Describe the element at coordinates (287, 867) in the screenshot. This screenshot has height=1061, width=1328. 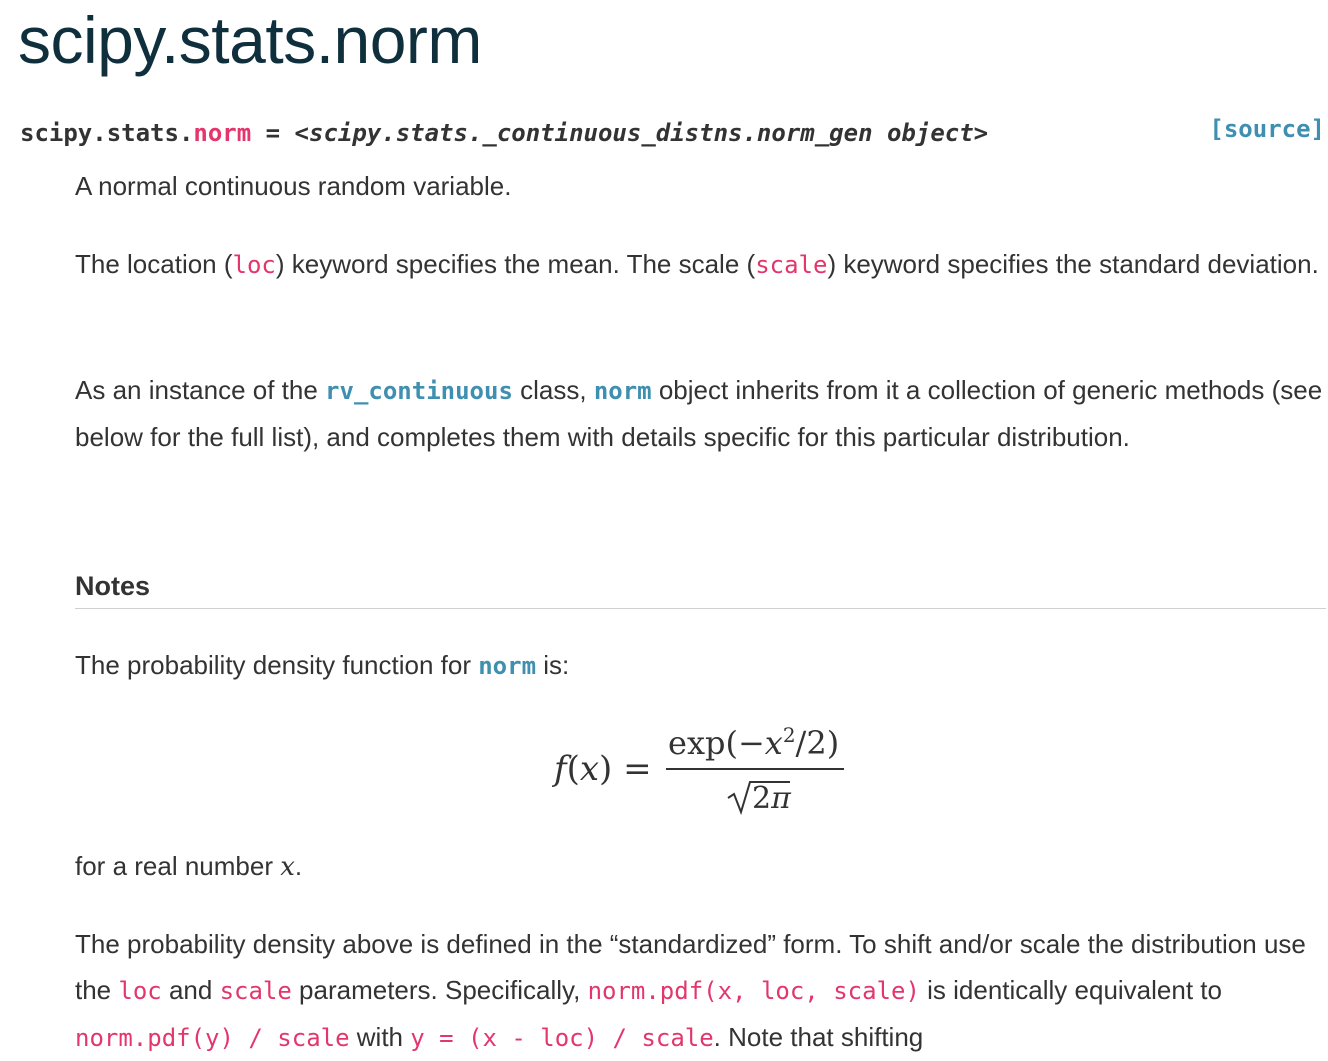
I see `math-var-x: x` at that location.